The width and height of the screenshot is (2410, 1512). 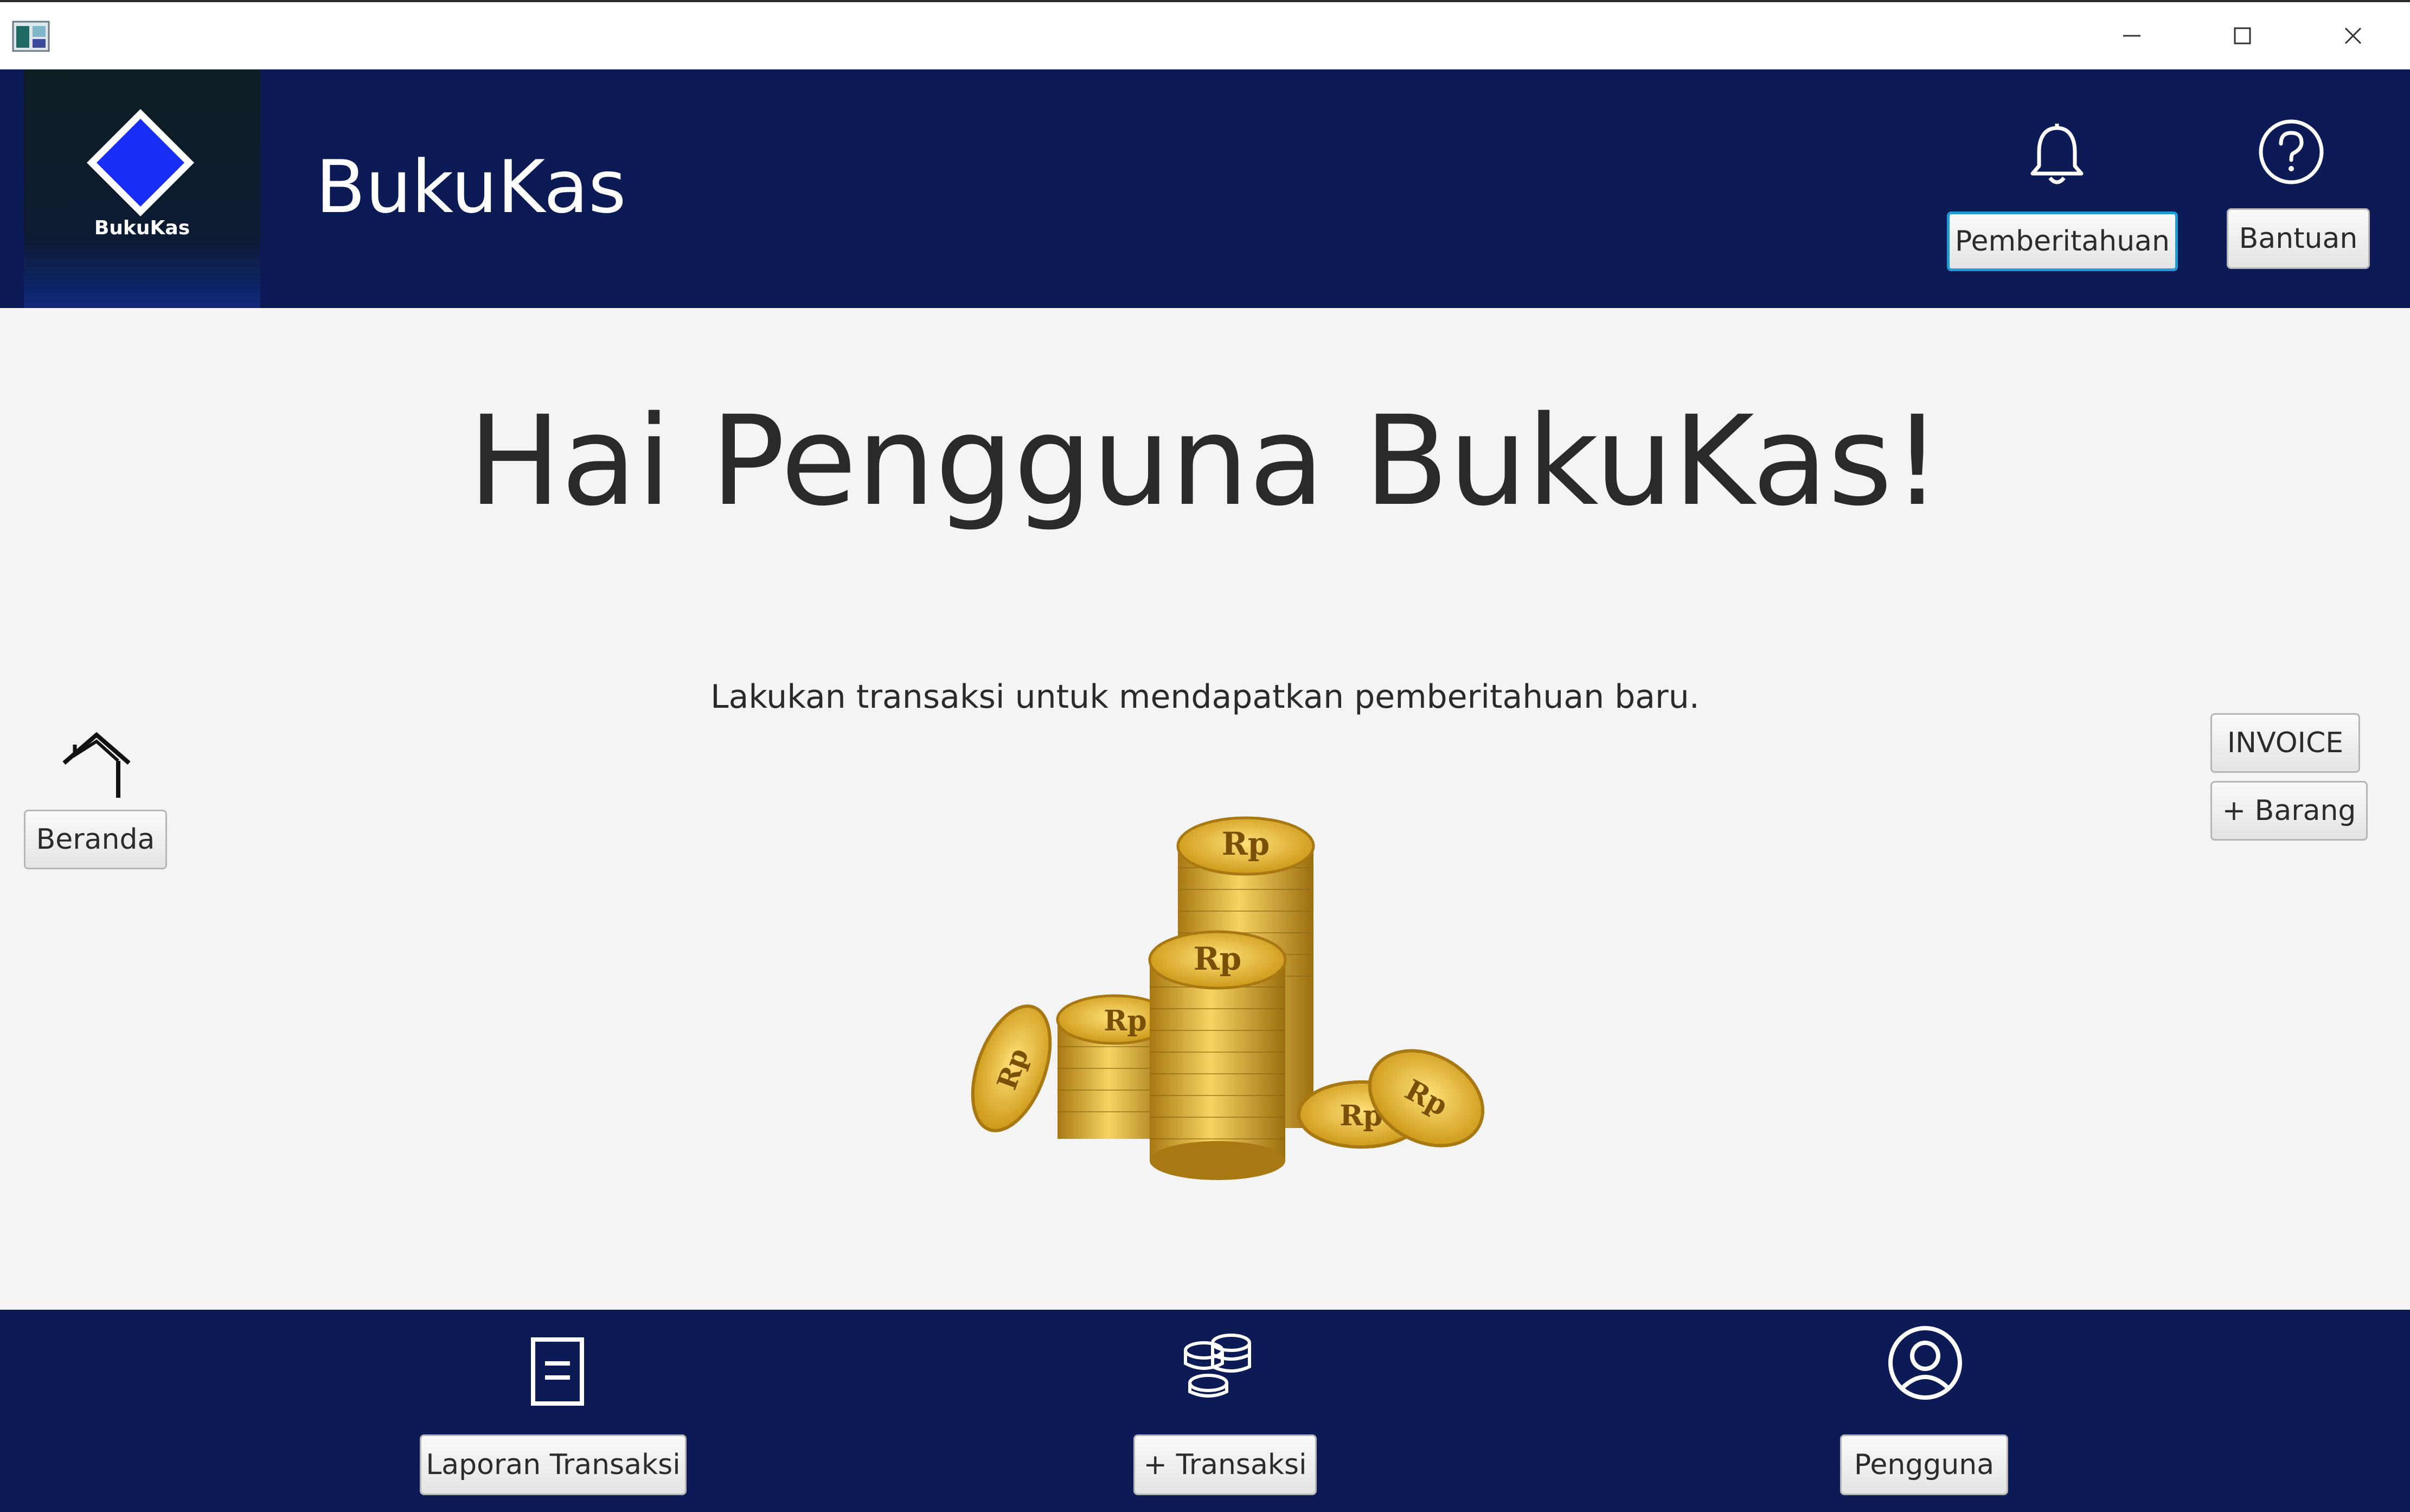 I want to click on bell-icon, so click(x=2057, y=156).